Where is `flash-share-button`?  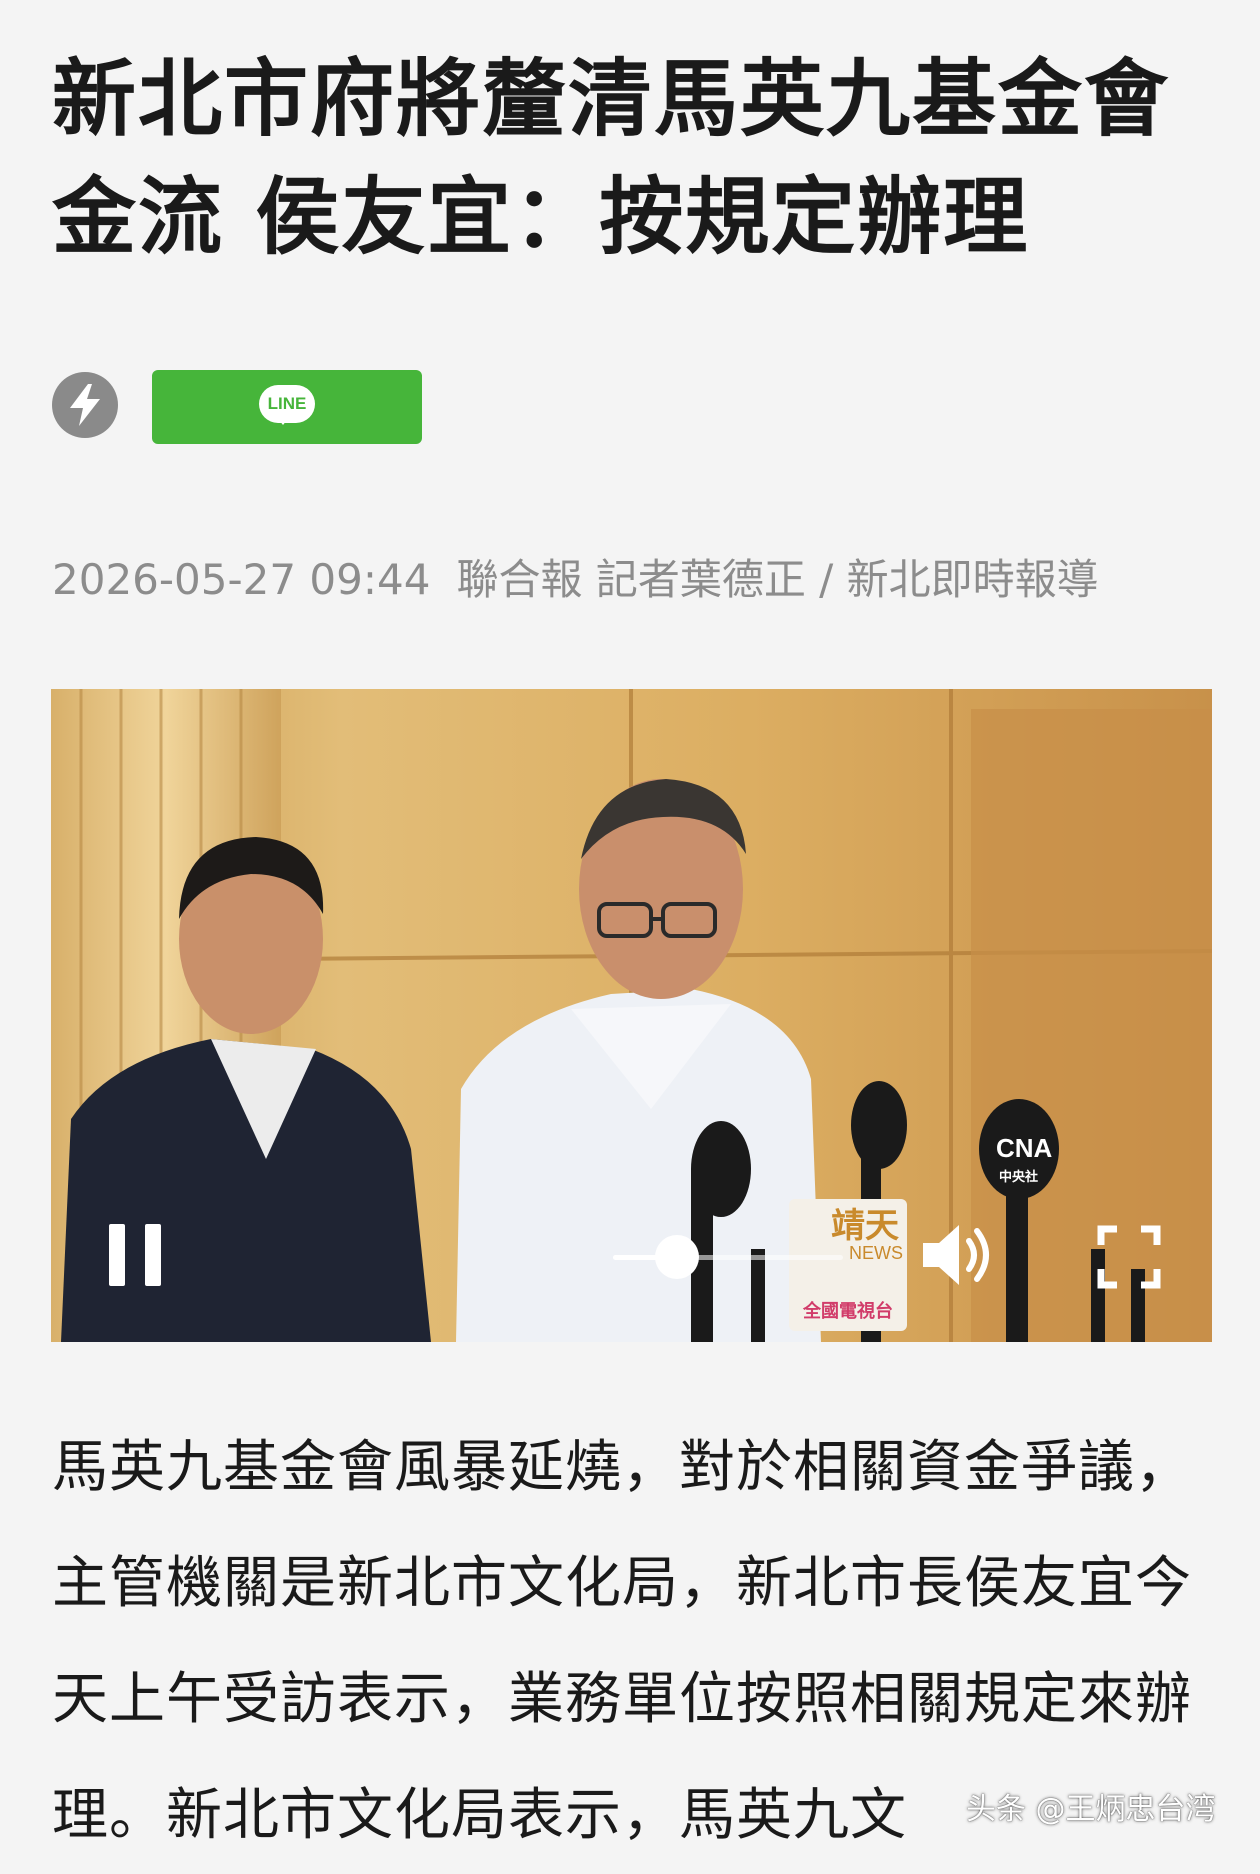 flash-share-button is located at coordinates (85, 405).